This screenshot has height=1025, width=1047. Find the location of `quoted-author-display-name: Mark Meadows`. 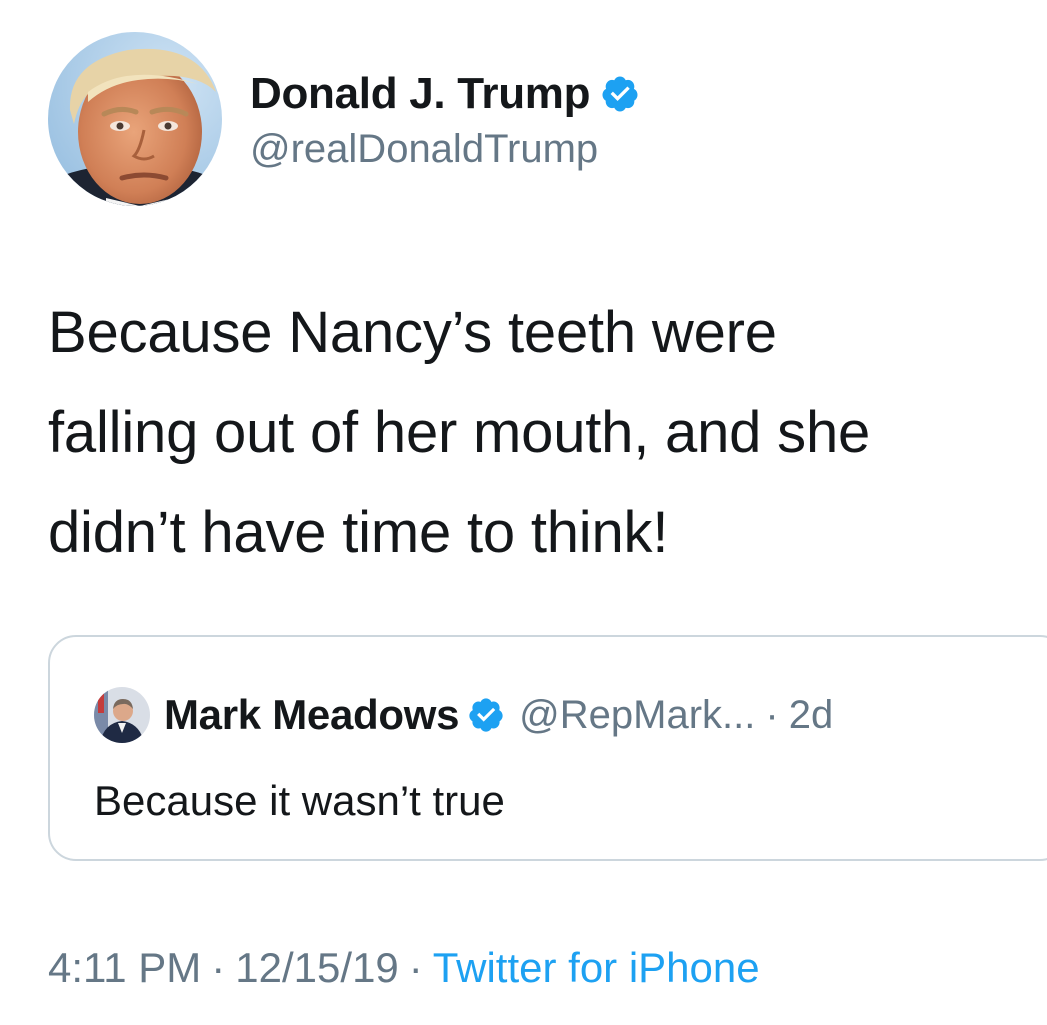

quoted-author-display-name: Mark Meadows is located at coordinates (312, 714).